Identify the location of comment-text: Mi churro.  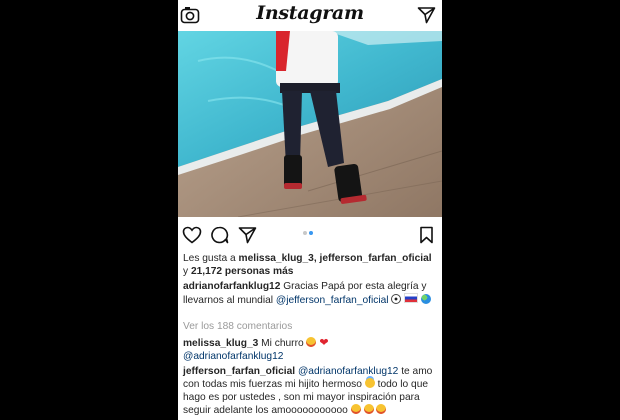
(282, 343).